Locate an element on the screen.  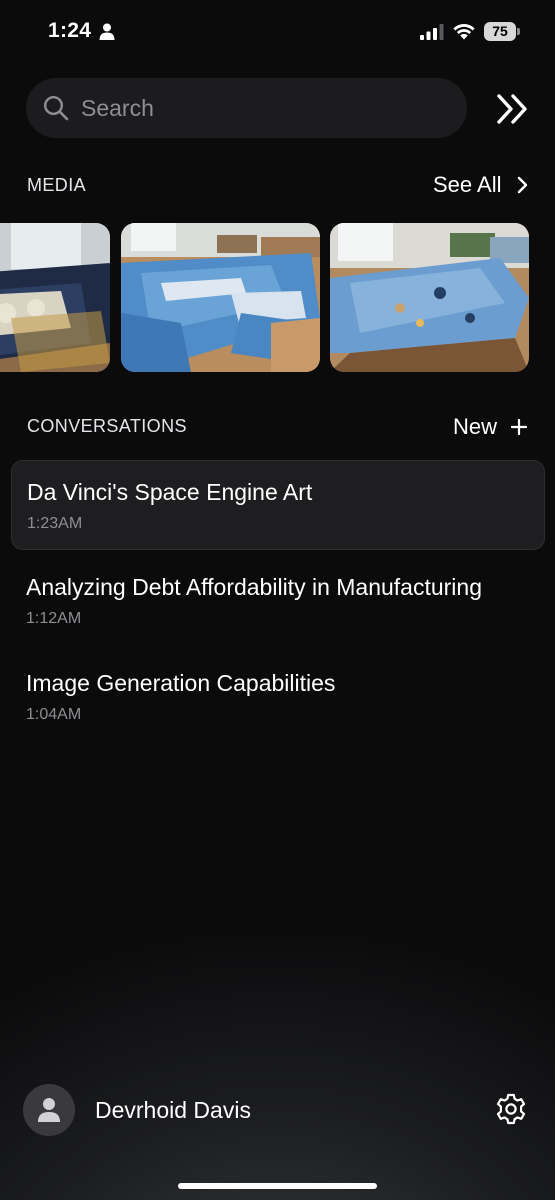
person-icon is located at coordinates (107, 31).